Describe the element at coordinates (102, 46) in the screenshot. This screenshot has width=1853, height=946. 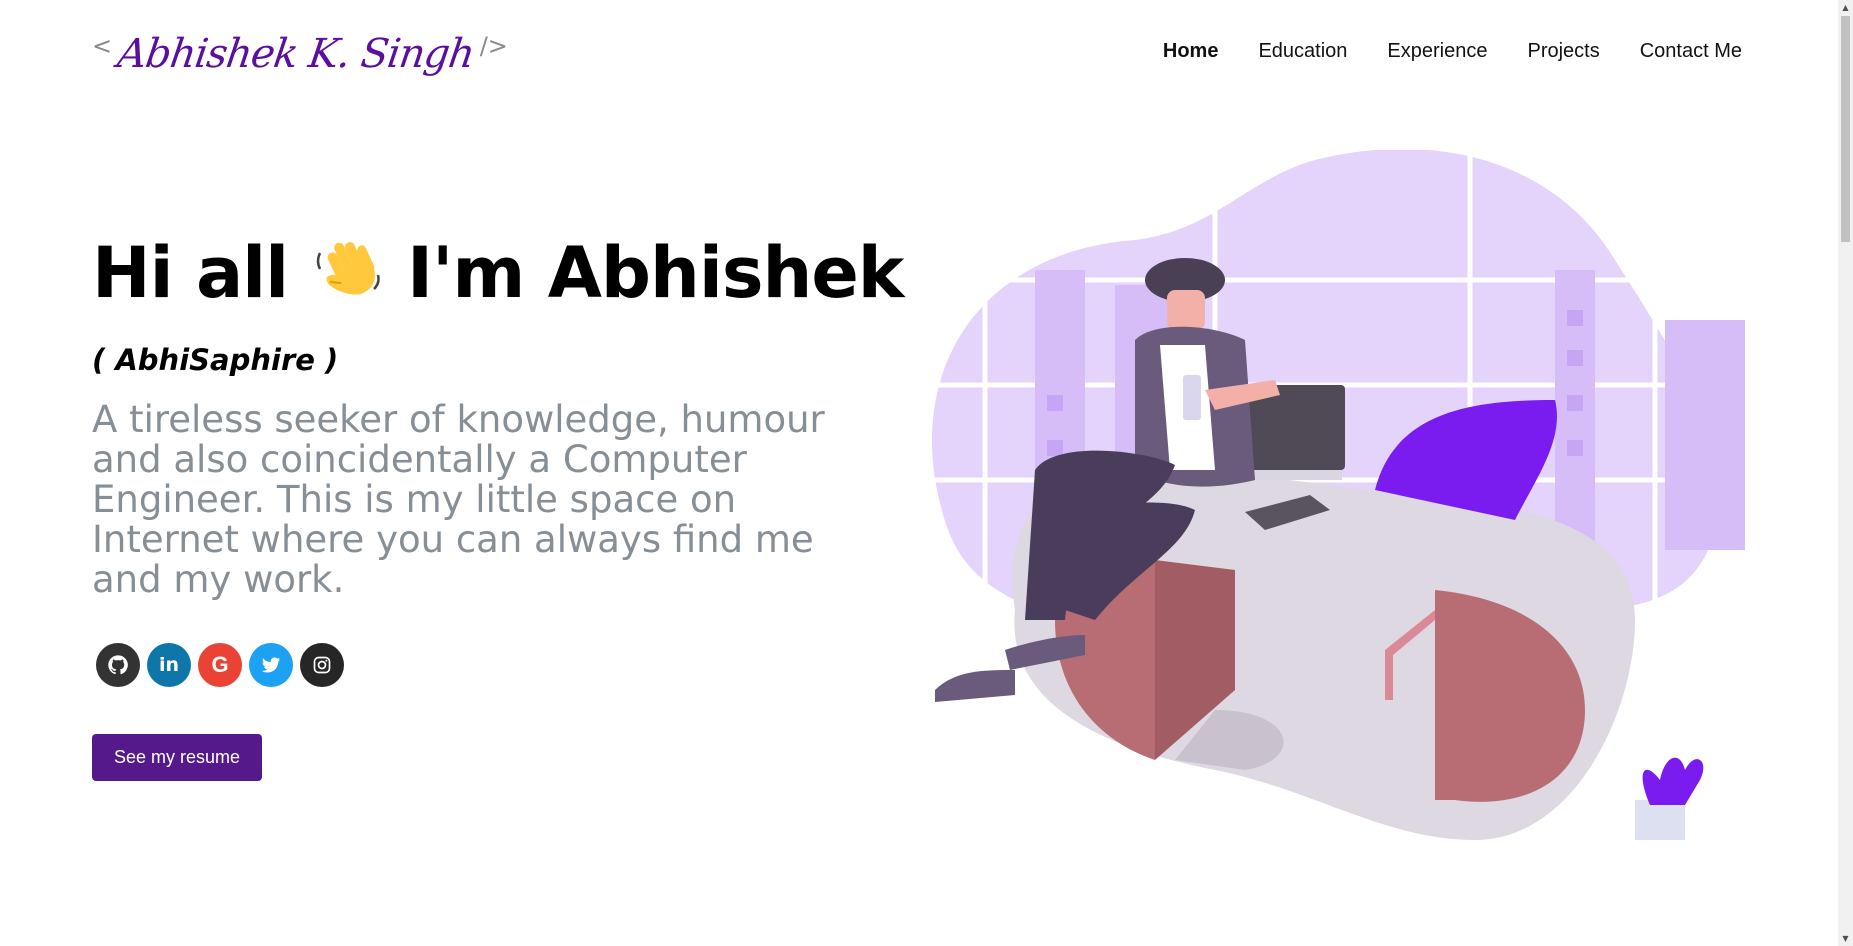
I see `logo-open-bracket: <` at that location.